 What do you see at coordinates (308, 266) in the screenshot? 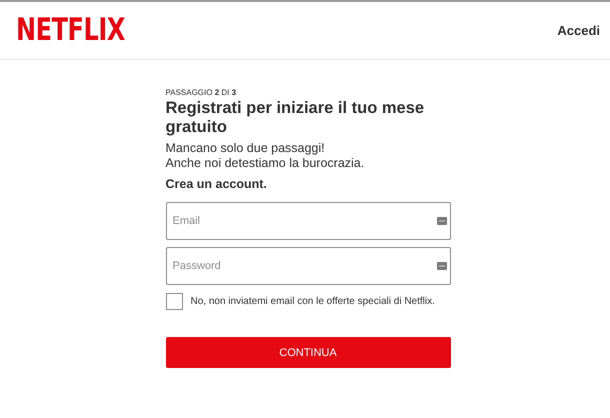
I see `password-field: Password` at bounding box center [308, 266].